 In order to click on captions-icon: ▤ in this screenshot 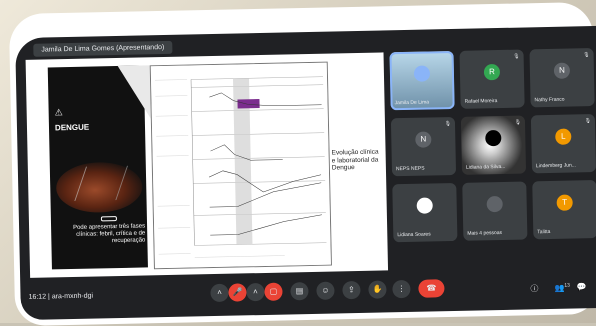, I will do `click(299, 291)`.